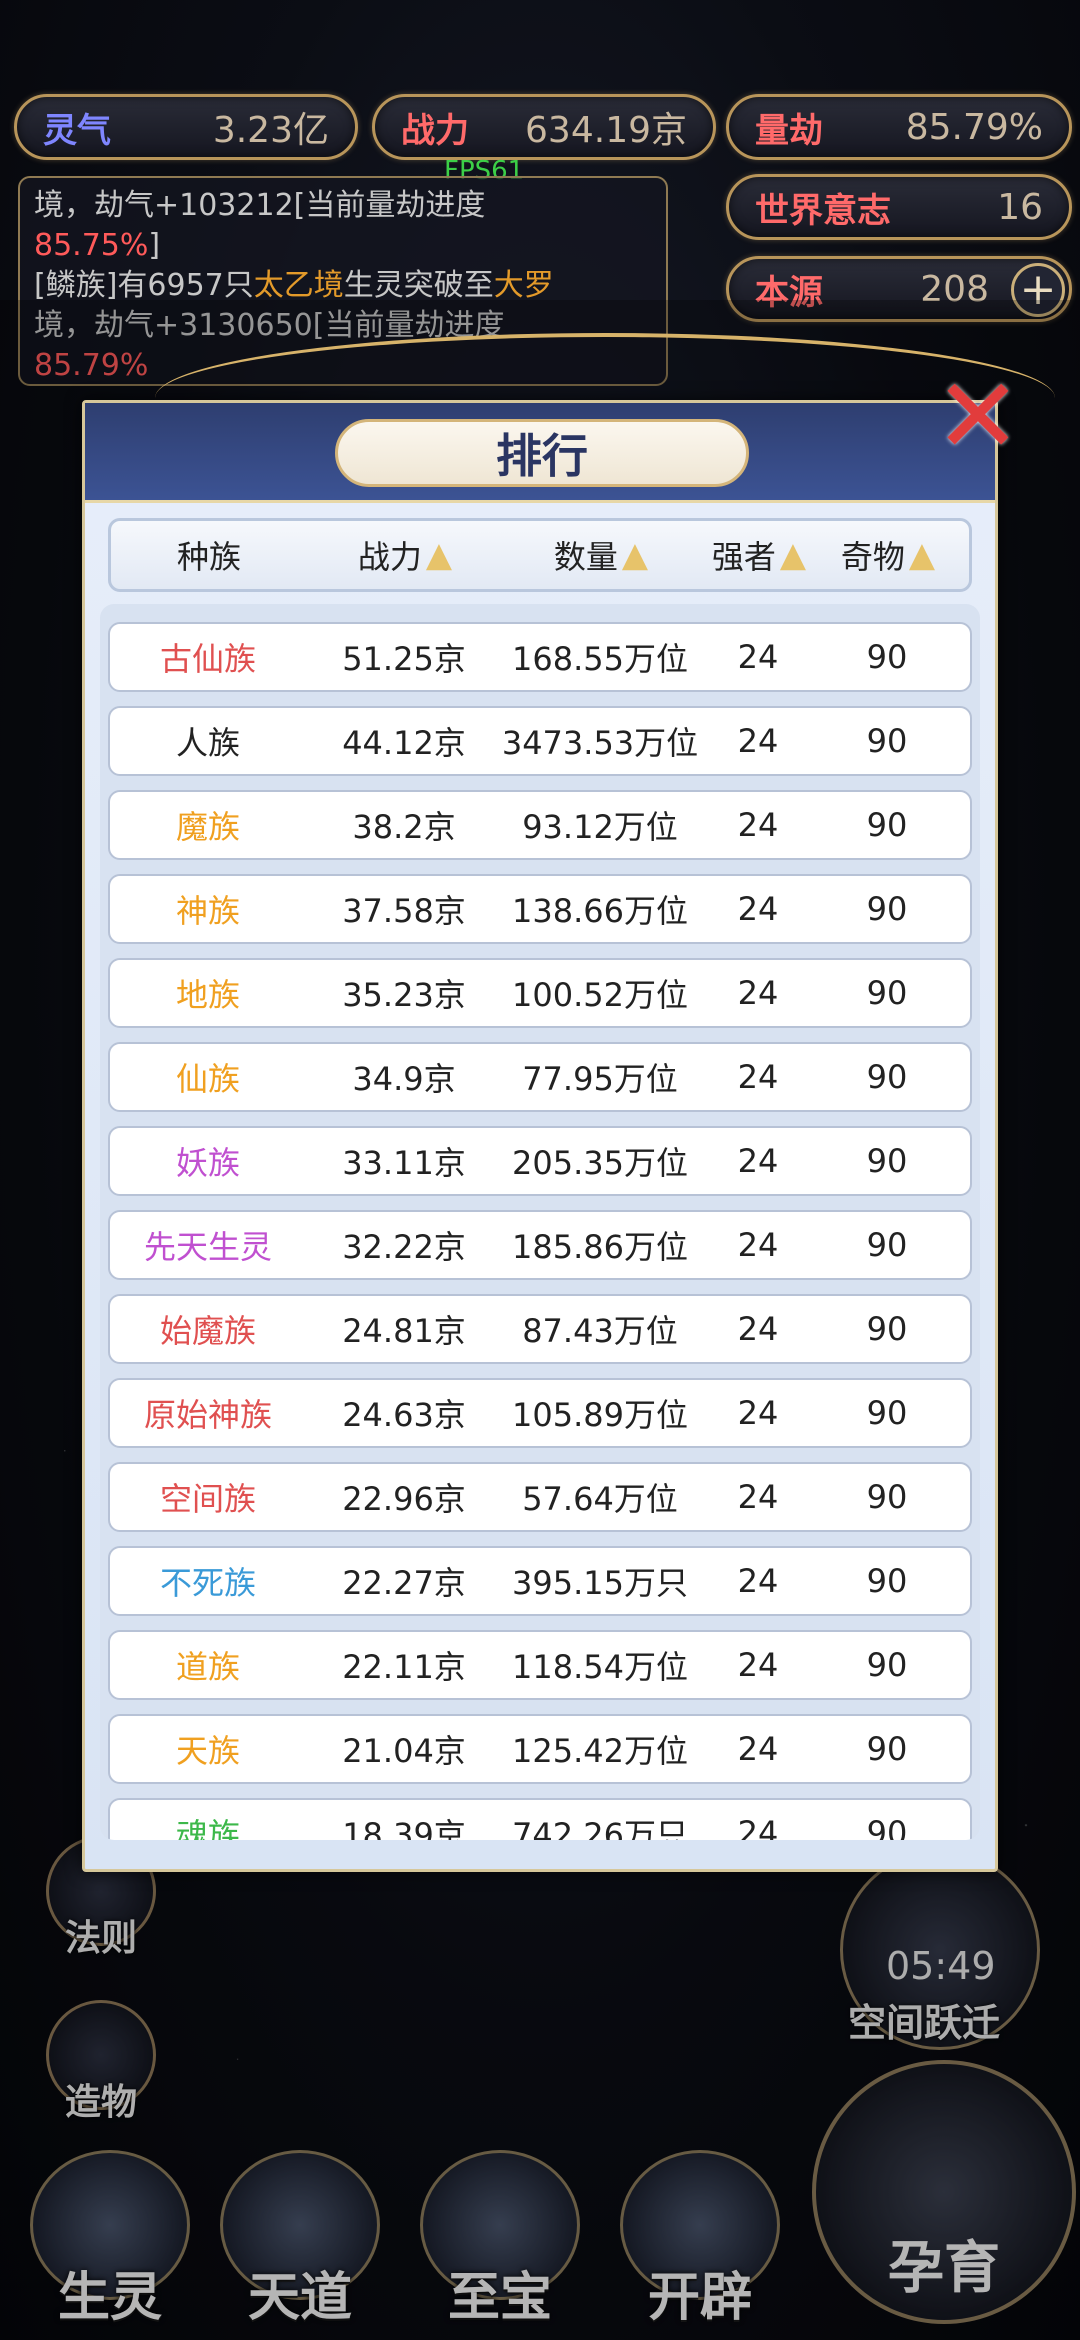  I want to click on close-icon: ✕, so click(978, 416).